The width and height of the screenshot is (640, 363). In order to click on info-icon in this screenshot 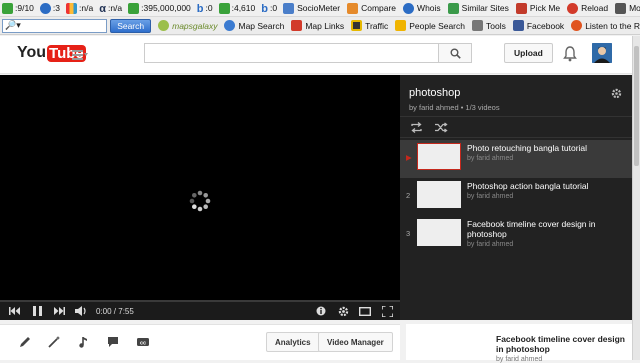, I will do `click(321, 311)`.